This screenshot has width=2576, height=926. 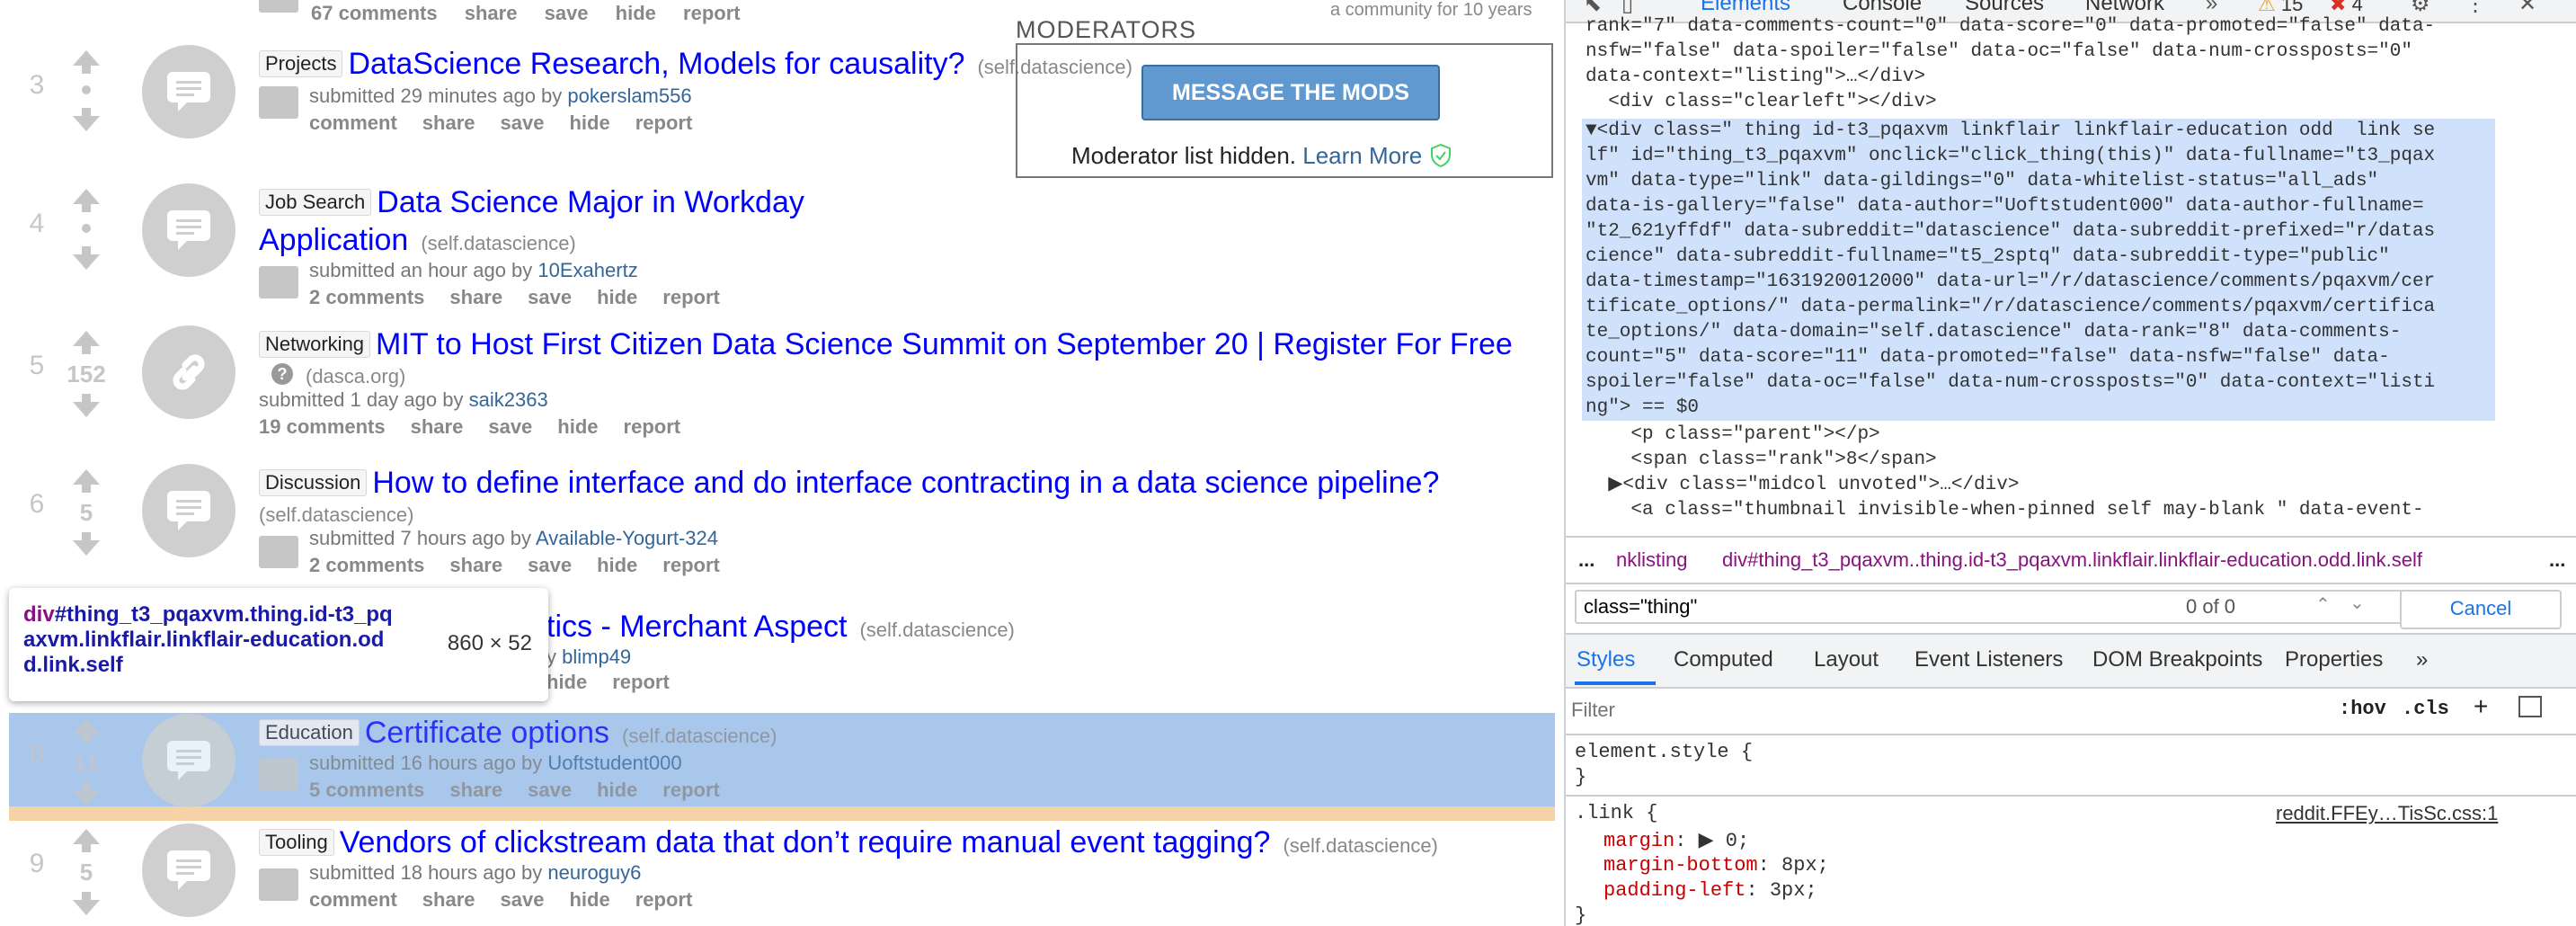 I want to click on tab-computed: Computed, so click(x=1723, y=659).